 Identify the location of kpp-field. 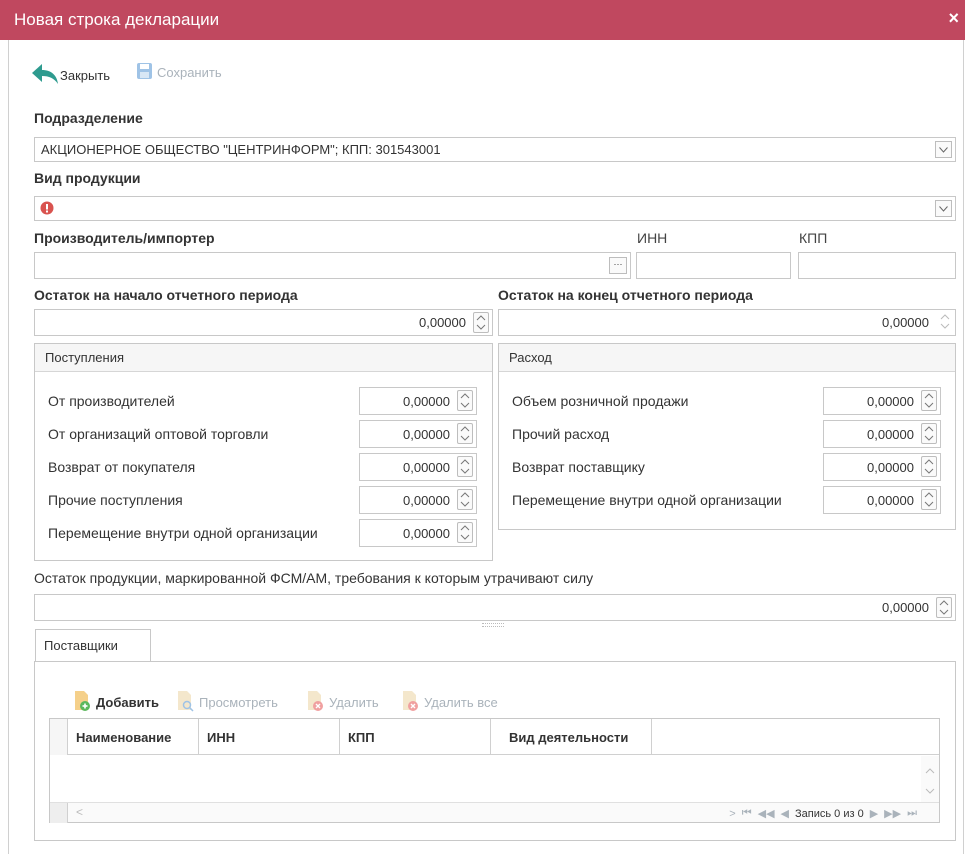
(877, 265).